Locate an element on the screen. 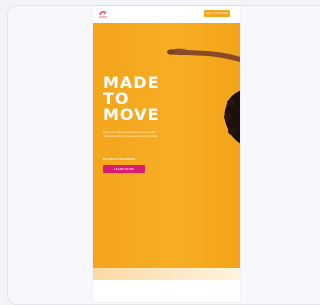 Image resolution: width=320 pixels, height=305 pixels. brand-logo-icon is located at coordinates (103, 14).